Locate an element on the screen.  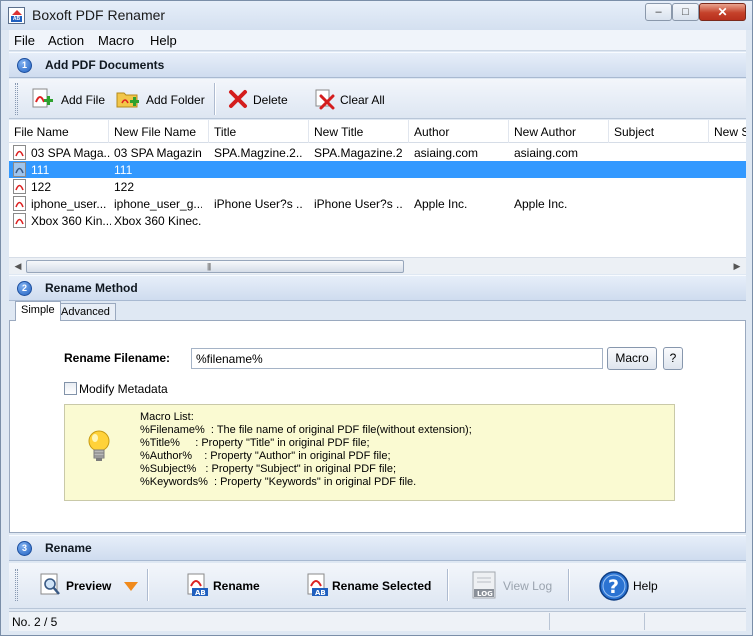
rename-filename-input is located at coordinates (397, 358).